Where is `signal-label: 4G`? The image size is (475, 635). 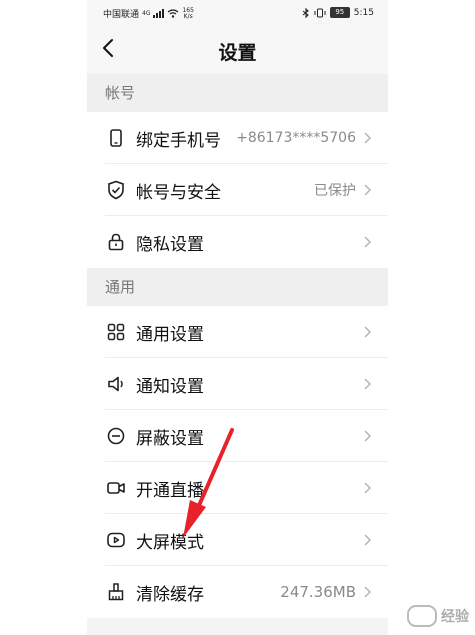 signal-label: 4G is located at coordinates (146, 13).